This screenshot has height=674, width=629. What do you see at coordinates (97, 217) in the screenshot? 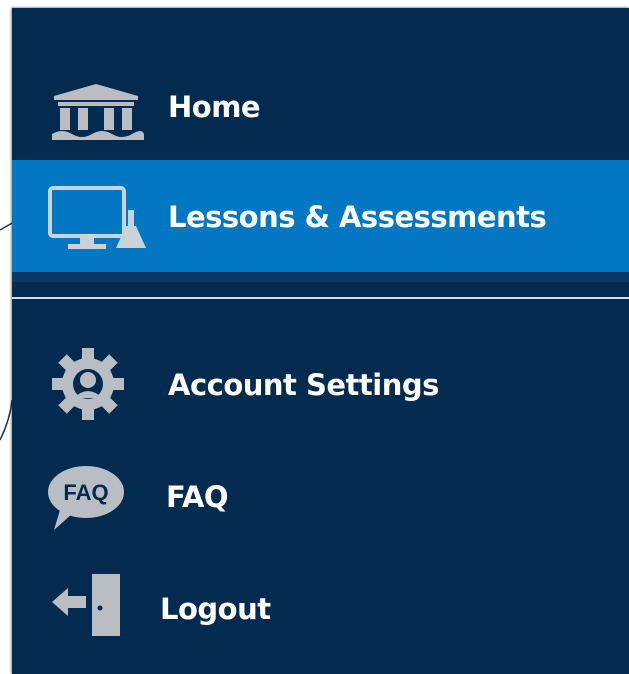
I see `computer-flask-icon` at bounding box center [97, 217].